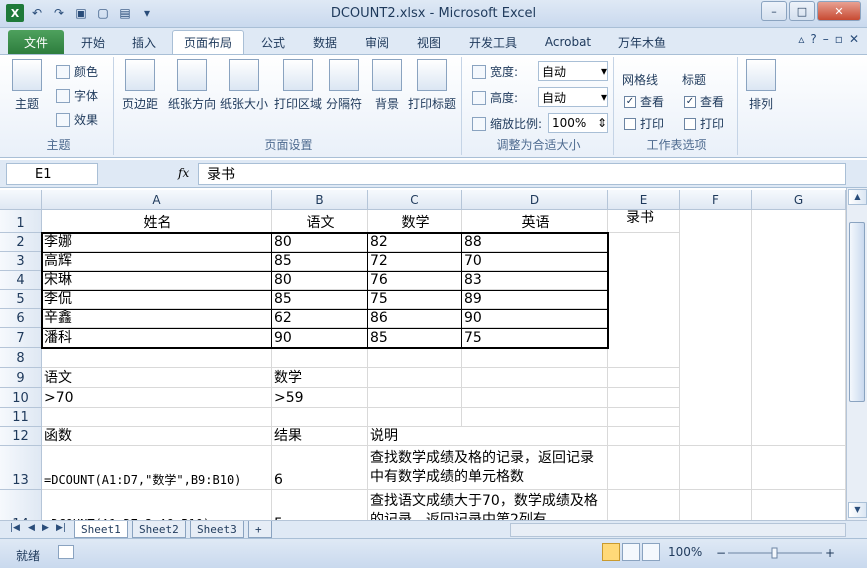 The height and width of the screenshot is (568, 867). What do you see at coordinates (568, 42) in the screenshot?
I see `tab-acrobat: Acrobat` at bounding box center [568, 42].